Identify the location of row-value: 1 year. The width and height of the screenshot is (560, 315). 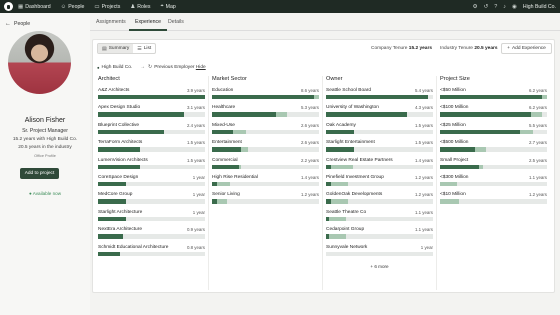
(198, 212).